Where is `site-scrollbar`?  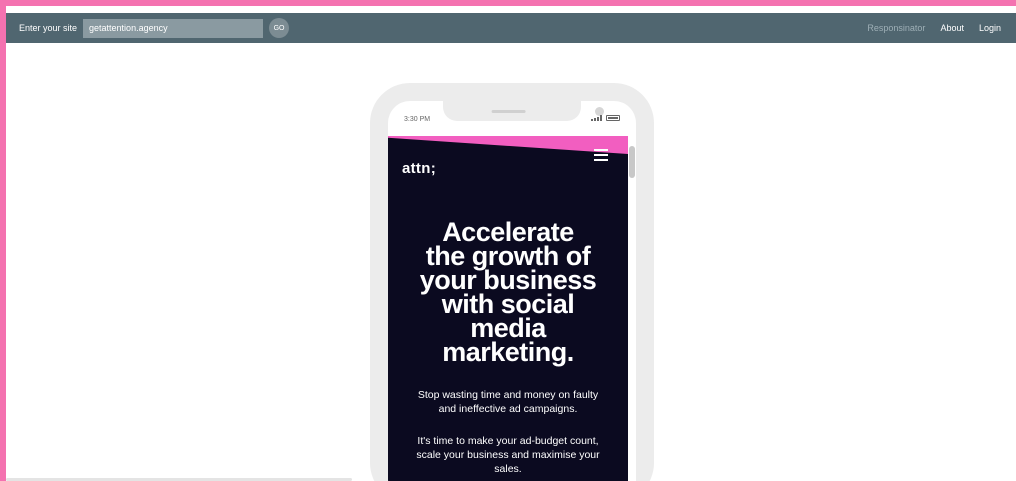
site-scrollbar is located at coordinates (632, 308).